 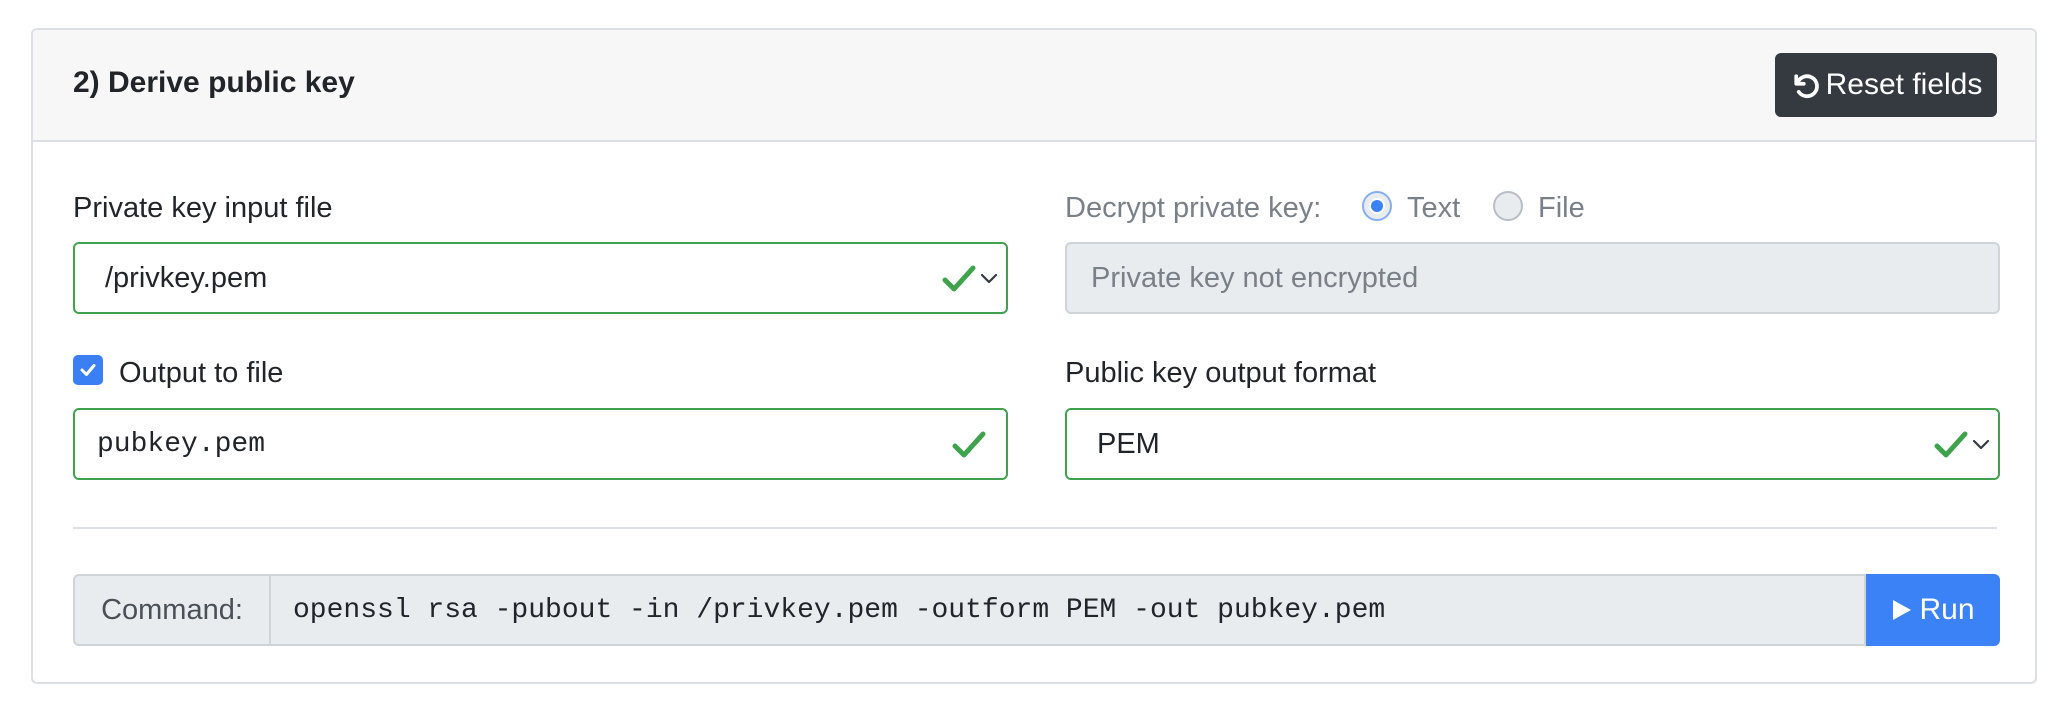 I want to click on private-key-value: /privkey.pem, so click(x=186, y=277).